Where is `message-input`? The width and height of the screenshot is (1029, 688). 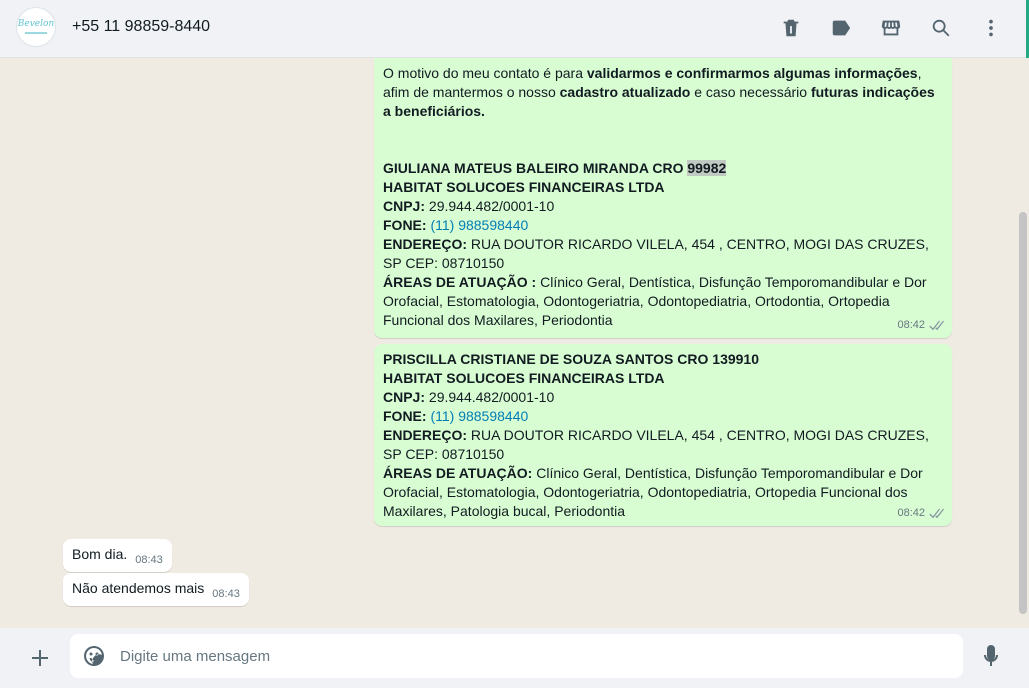
message-input is located at coordinates (530, 656).